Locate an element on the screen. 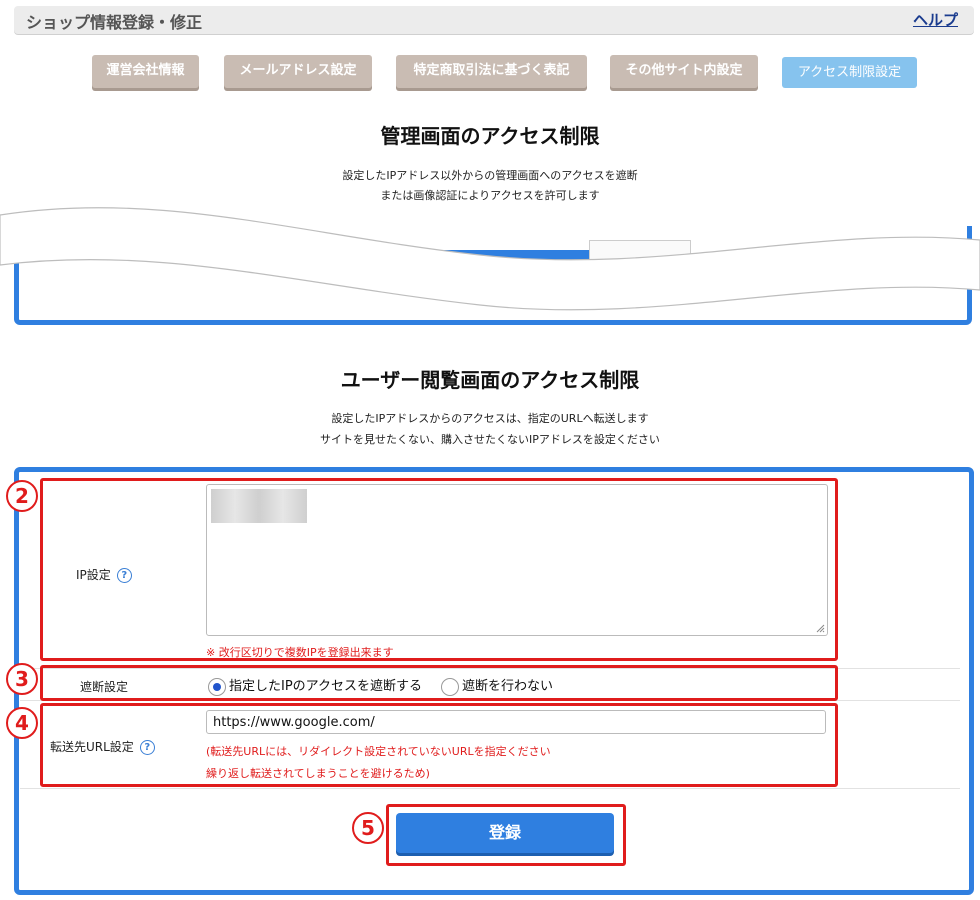 The width and height of the screenshot is (980, 900). marker-3: 3 is located at coordinates (22, 679).